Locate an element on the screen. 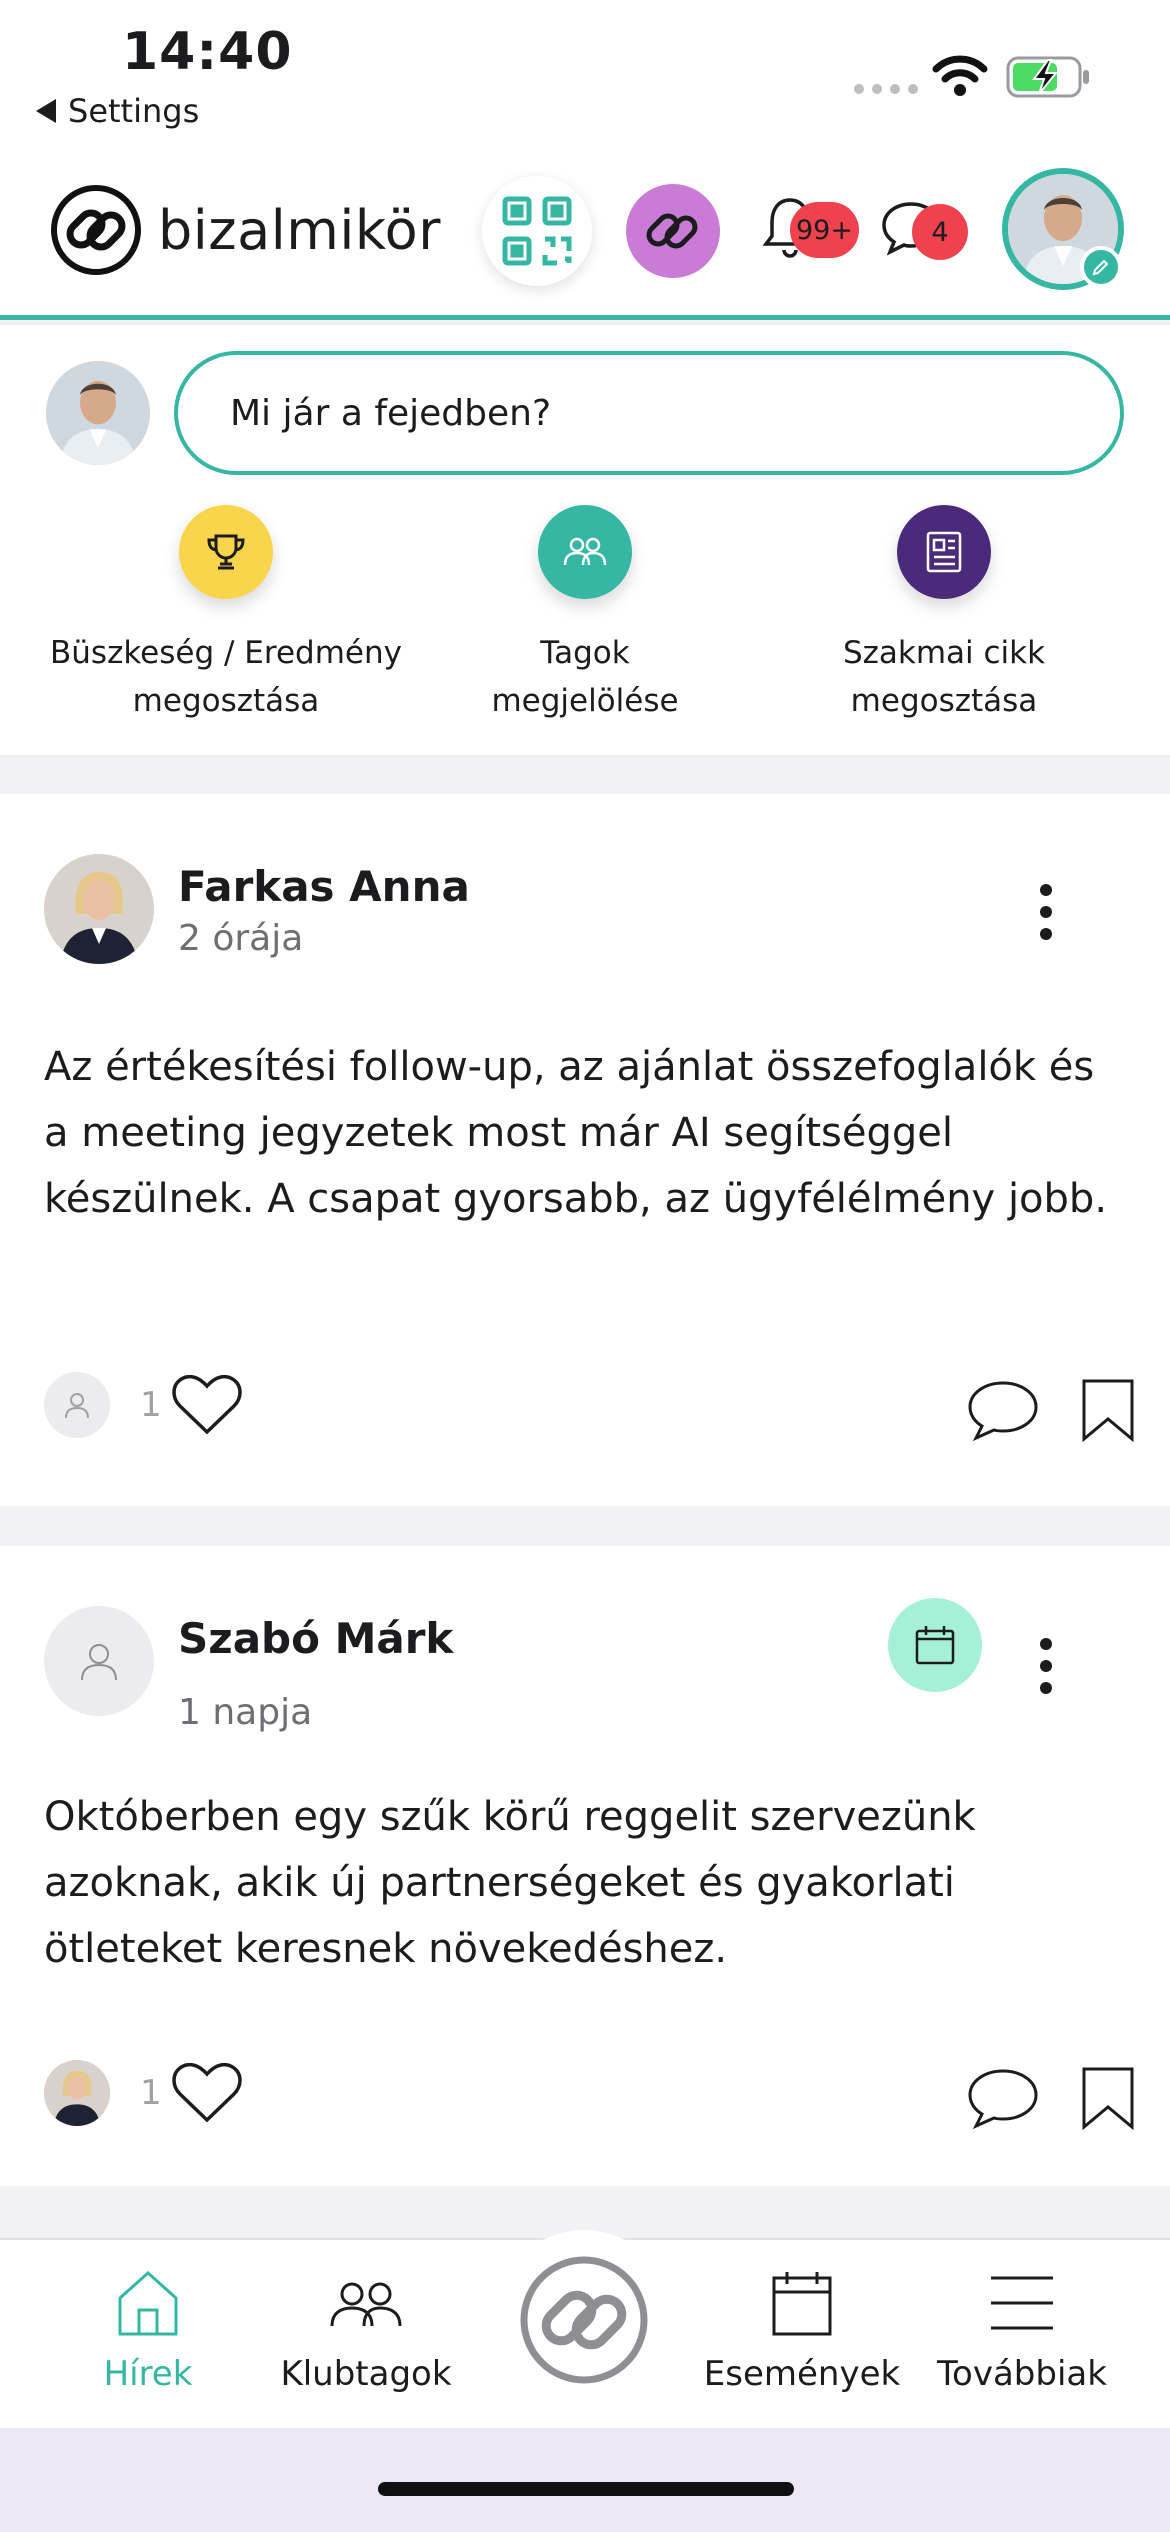  post-author: Szabó Márk is located at coordinates (315, 1638).